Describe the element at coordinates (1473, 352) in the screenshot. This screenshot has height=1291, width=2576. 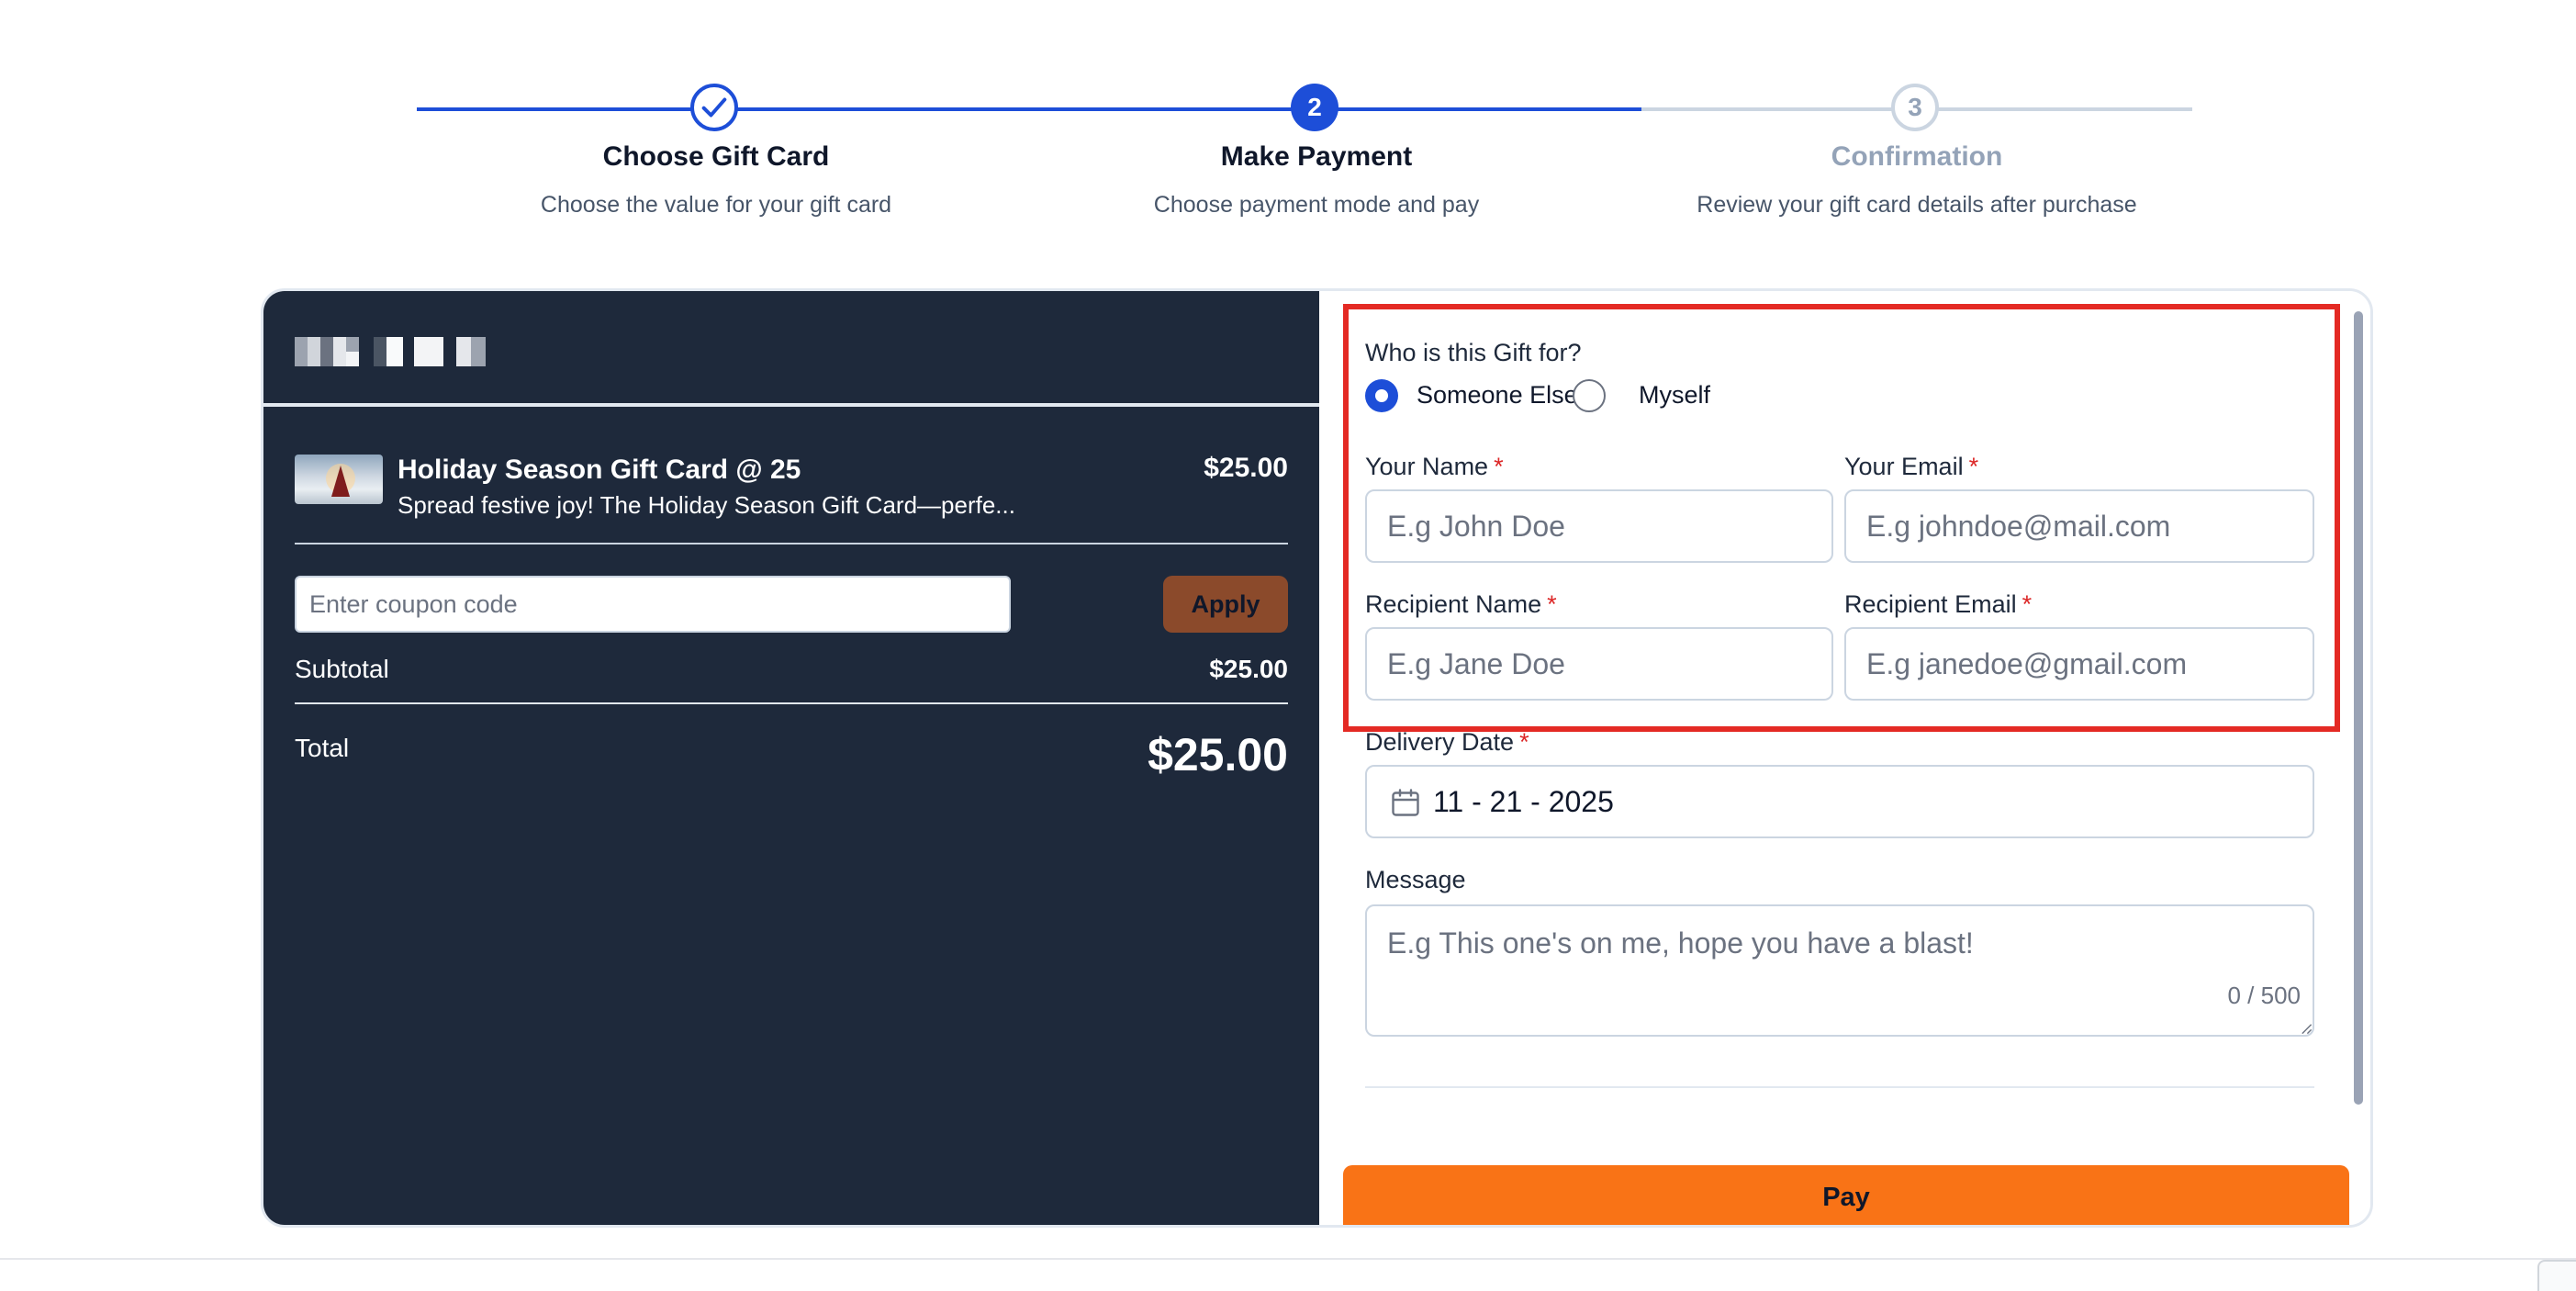
I see `recipient-question: Who is this Gift for?` at that location.